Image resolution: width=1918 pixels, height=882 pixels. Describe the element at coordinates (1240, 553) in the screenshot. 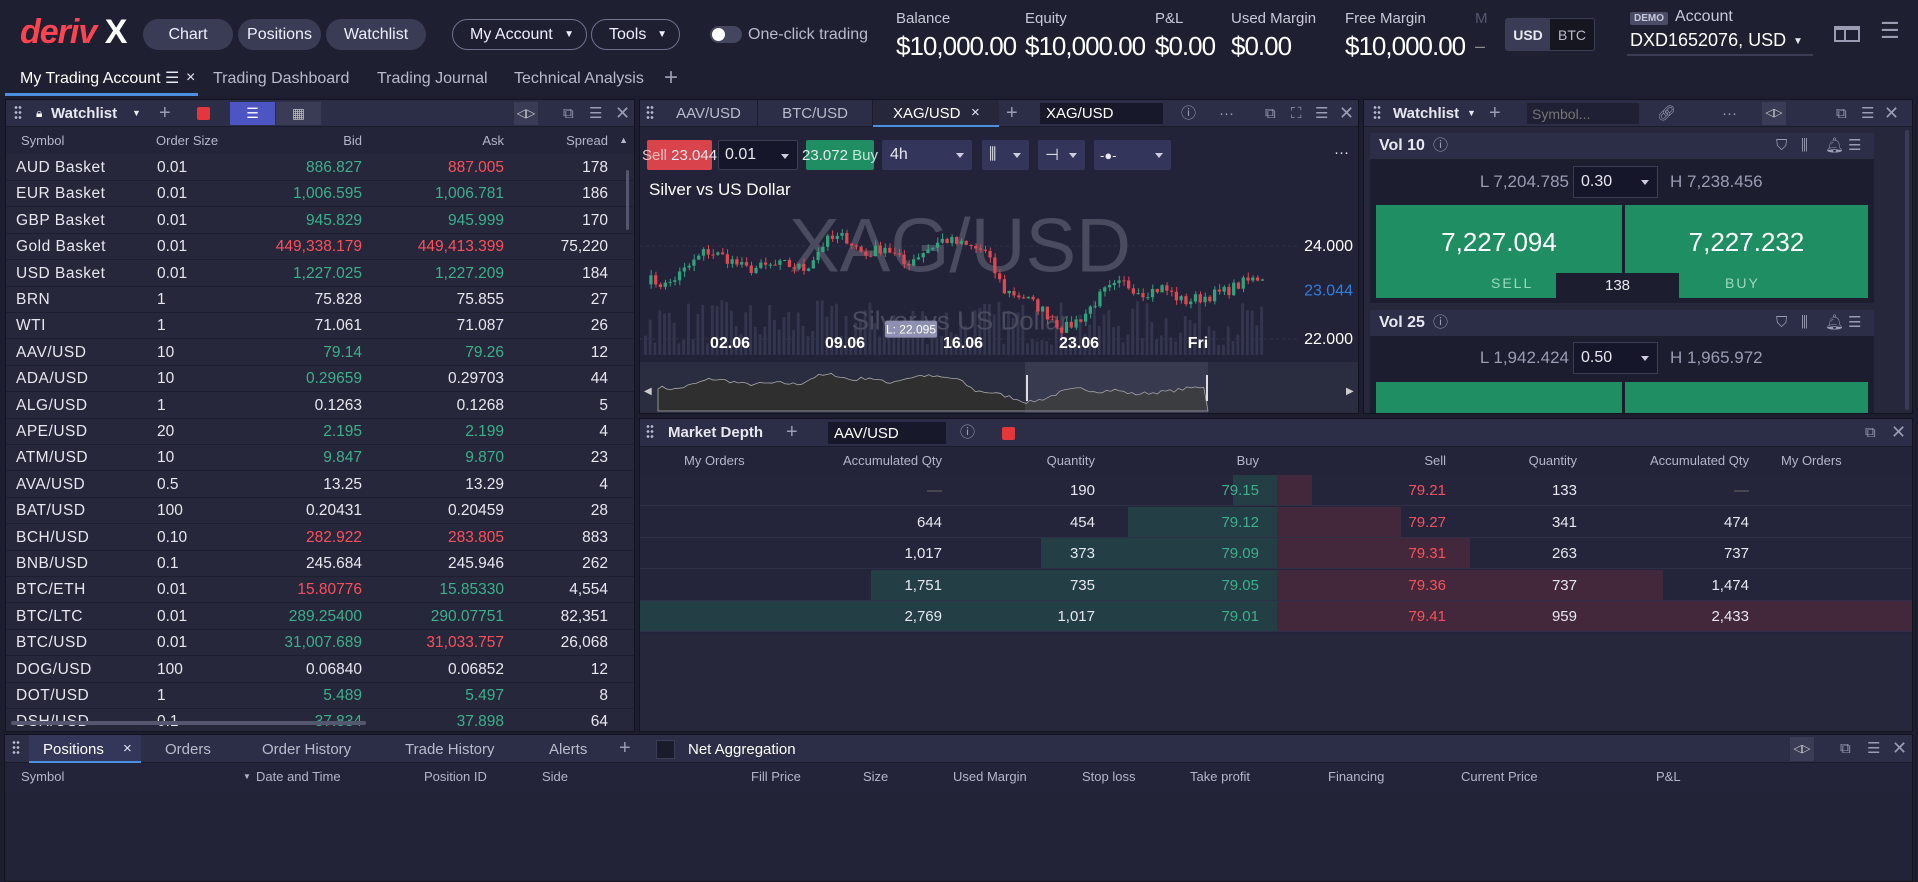

I see `buy-price: 79.09` at that location.